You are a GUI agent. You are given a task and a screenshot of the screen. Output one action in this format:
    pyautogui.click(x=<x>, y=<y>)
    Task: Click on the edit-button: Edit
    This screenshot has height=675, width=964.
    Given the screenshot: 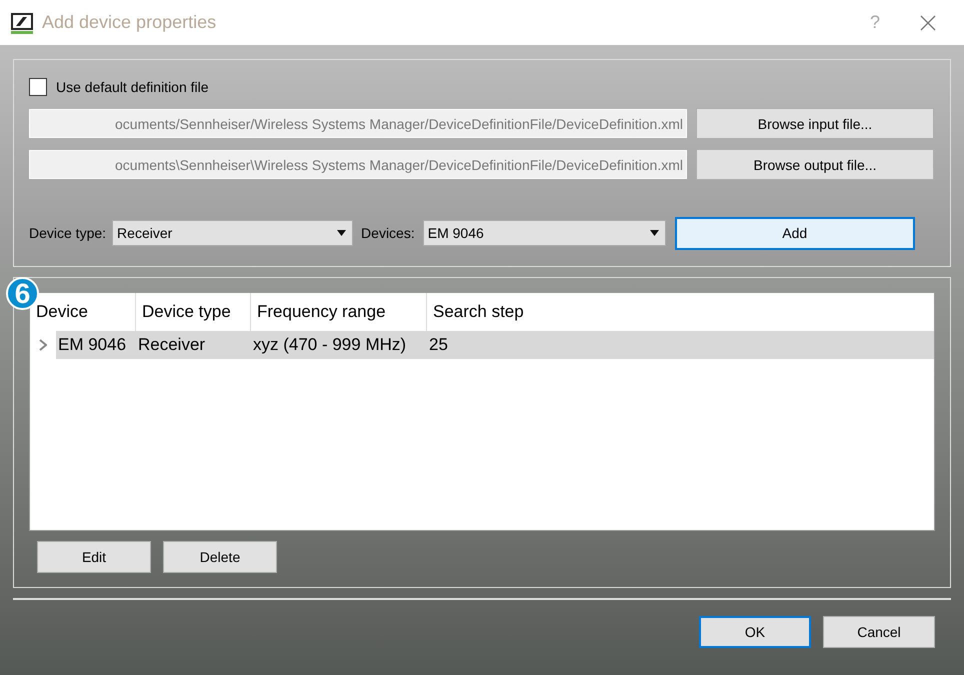 What is the action you would take?
    pyautogui.click(x=94, y=557)
    